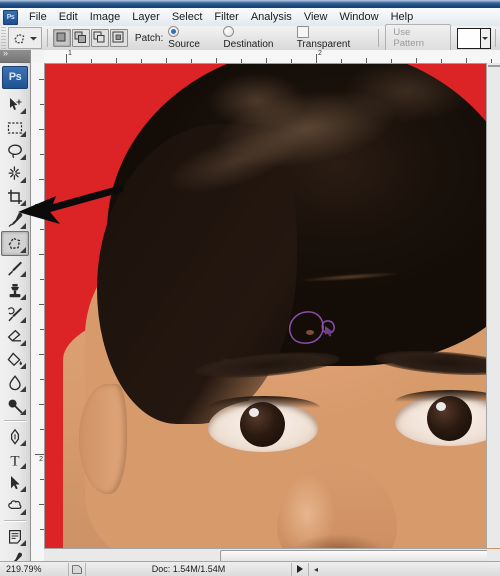  What do you see at coordinates (38, 17) in the screenshot?
I see `menu-item-file: File` at bounding box center [38, 17].